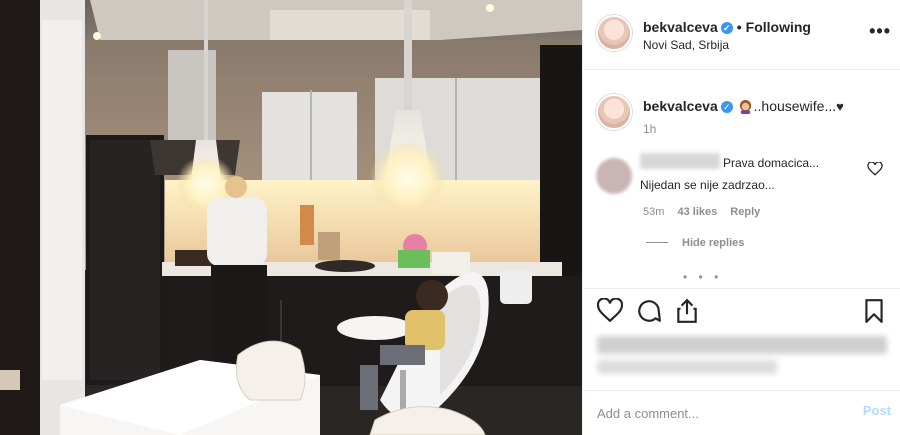  I want to click on location-link: Novi Sad, Srbija, so click(686, 45).